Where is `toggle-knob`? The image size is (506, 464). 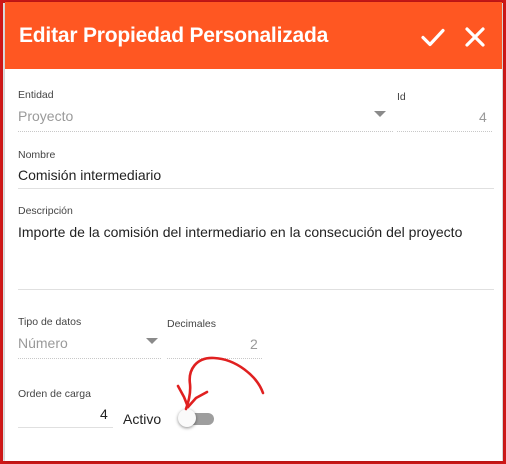
toggle-knob is located at coordinates (187, 418).